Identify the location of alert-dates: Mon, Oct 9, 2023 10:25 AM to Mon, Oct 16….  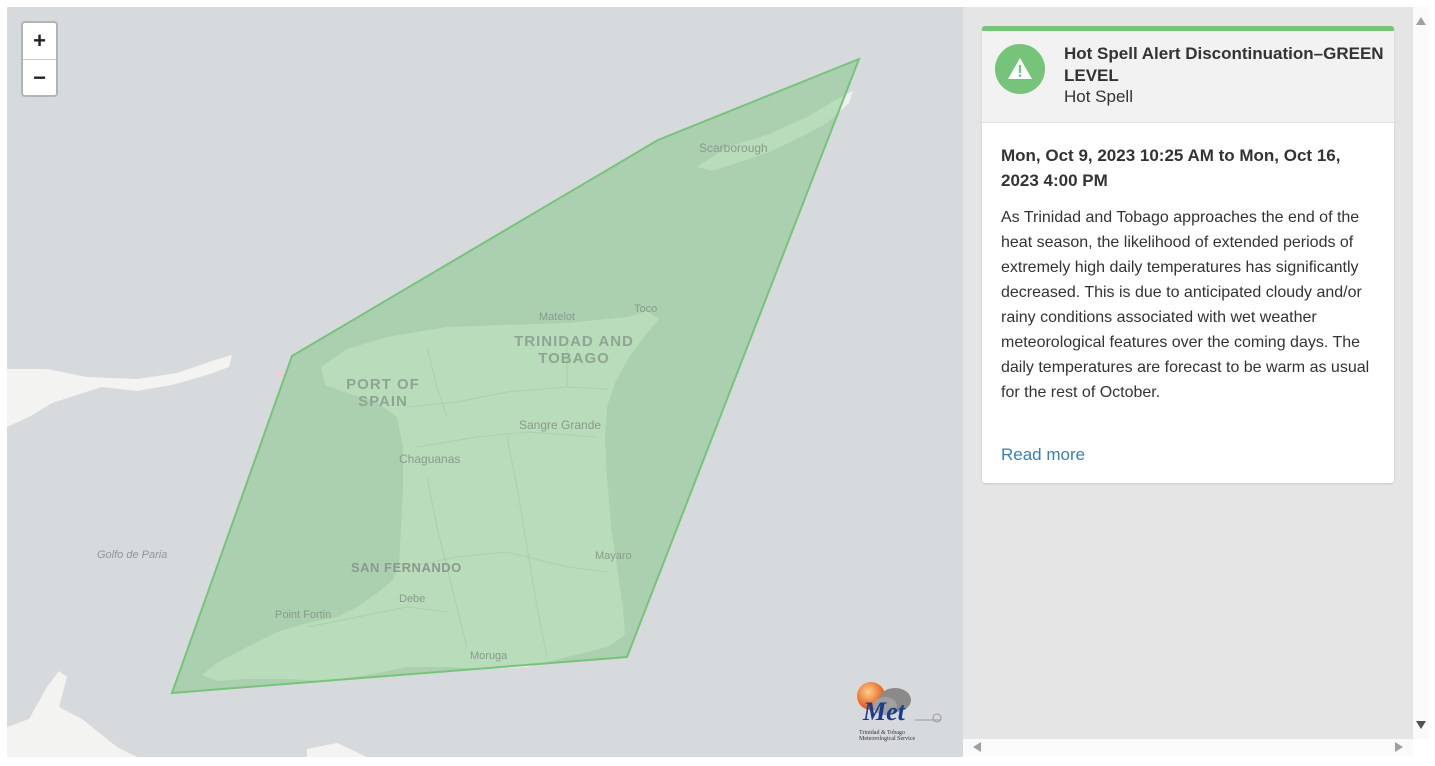
(1171, 168).